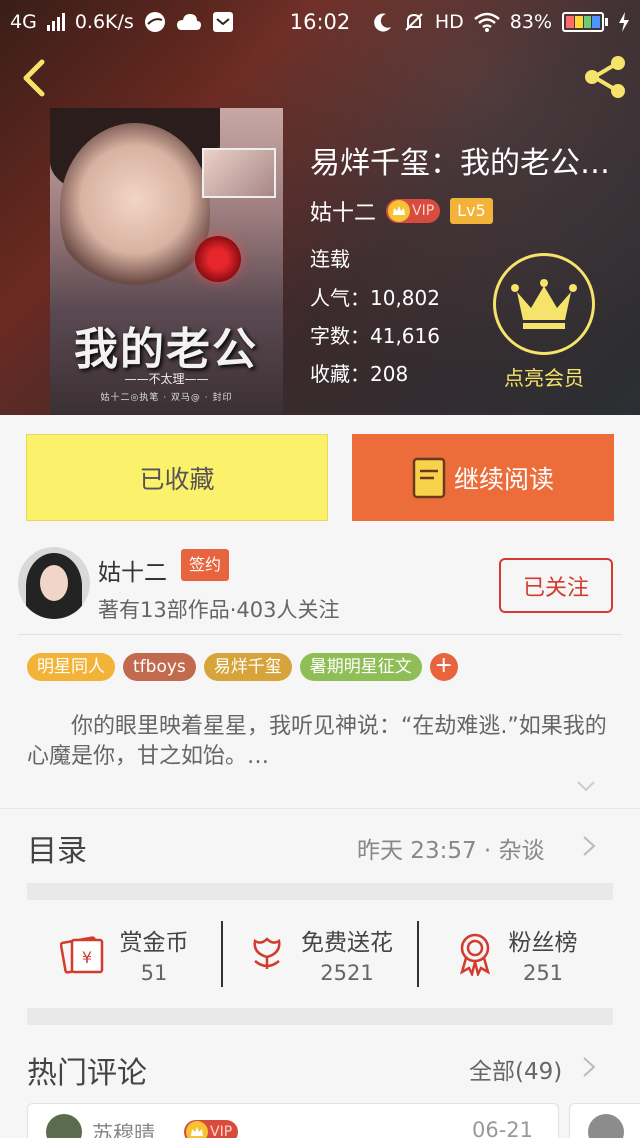 This screenshot has height=1138, width=640. What do you see at coordinates (154, 972) in the screenshot?
I see `reward-coins-value: 51` at bounding box center [154, 972].